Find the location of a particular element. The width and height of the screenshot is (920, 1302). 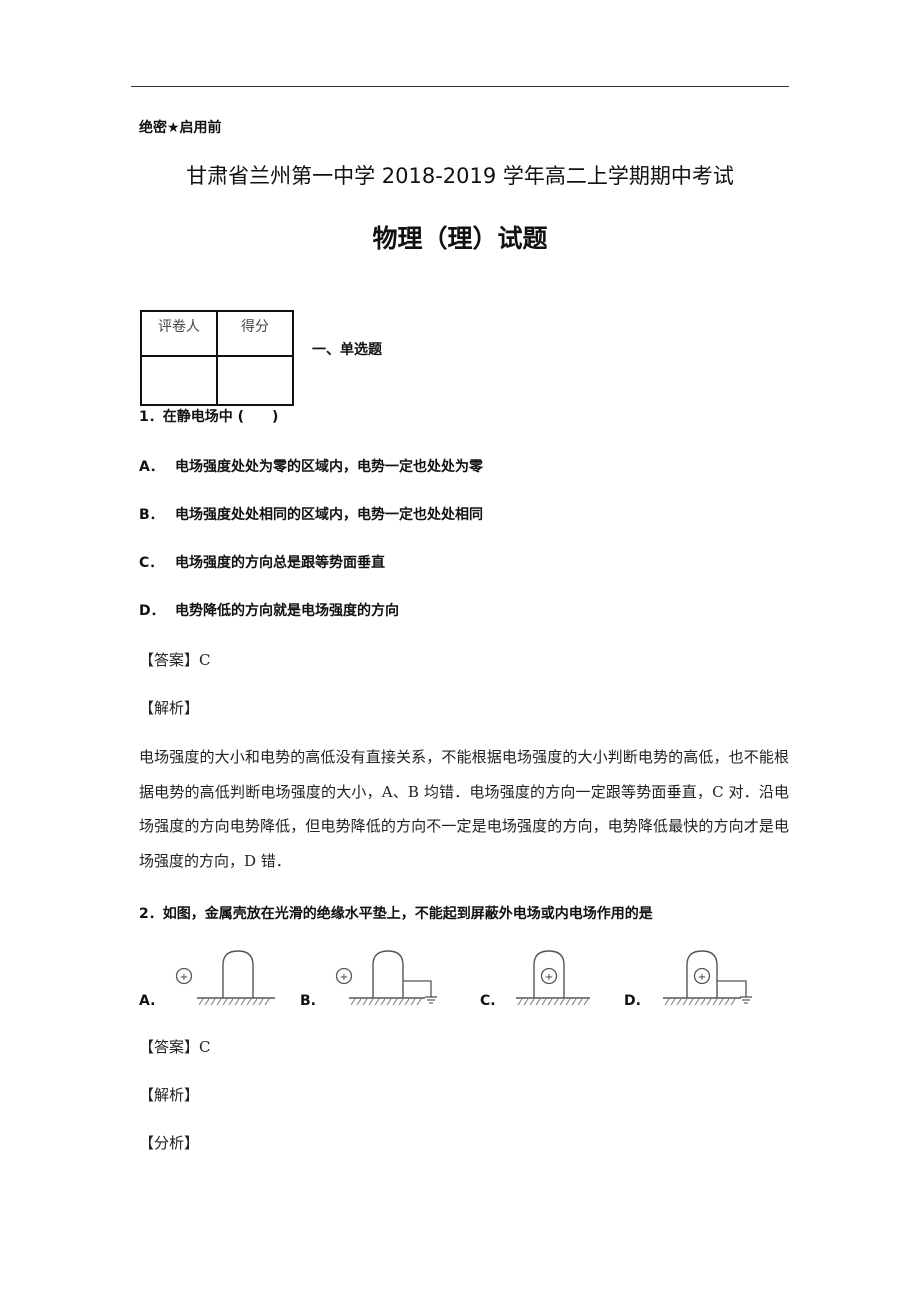

secret-mark: 绝密★启用前 is located at coordinates (180, 128).